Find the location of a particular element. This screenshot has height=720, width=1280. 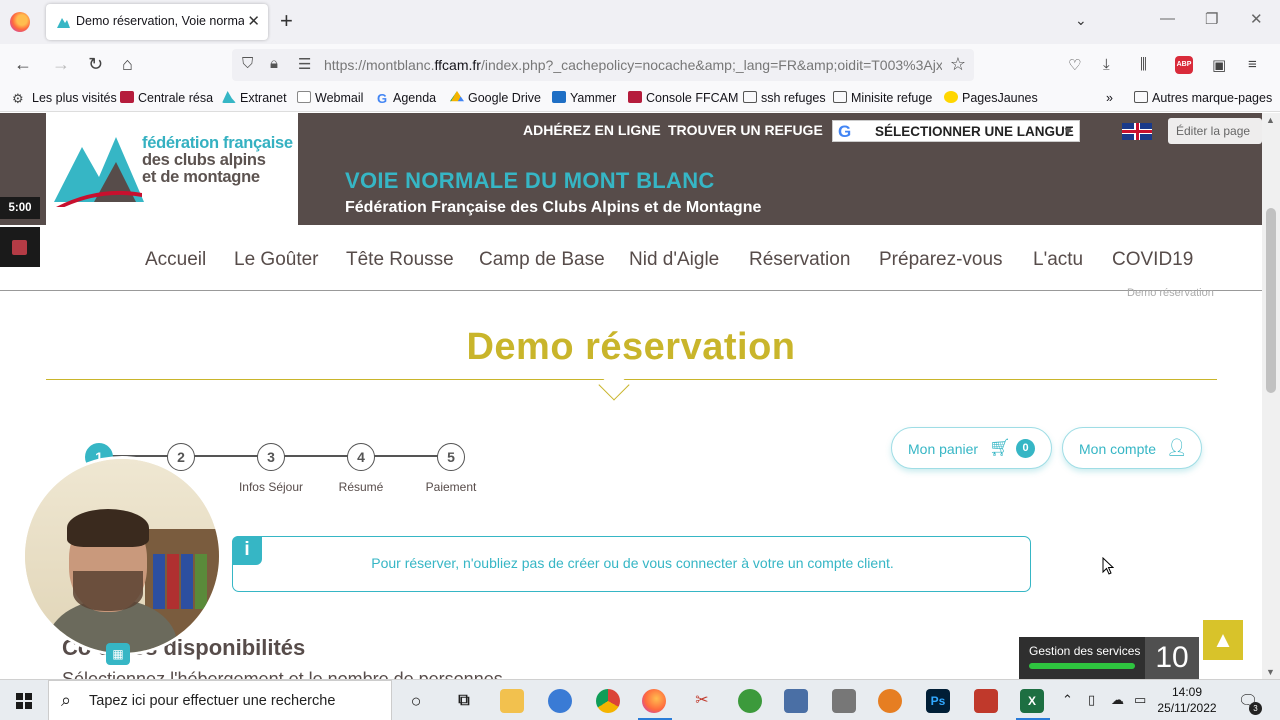

nav-item-camp-de-base: Camp de Base is located at coordinates (542, 260).